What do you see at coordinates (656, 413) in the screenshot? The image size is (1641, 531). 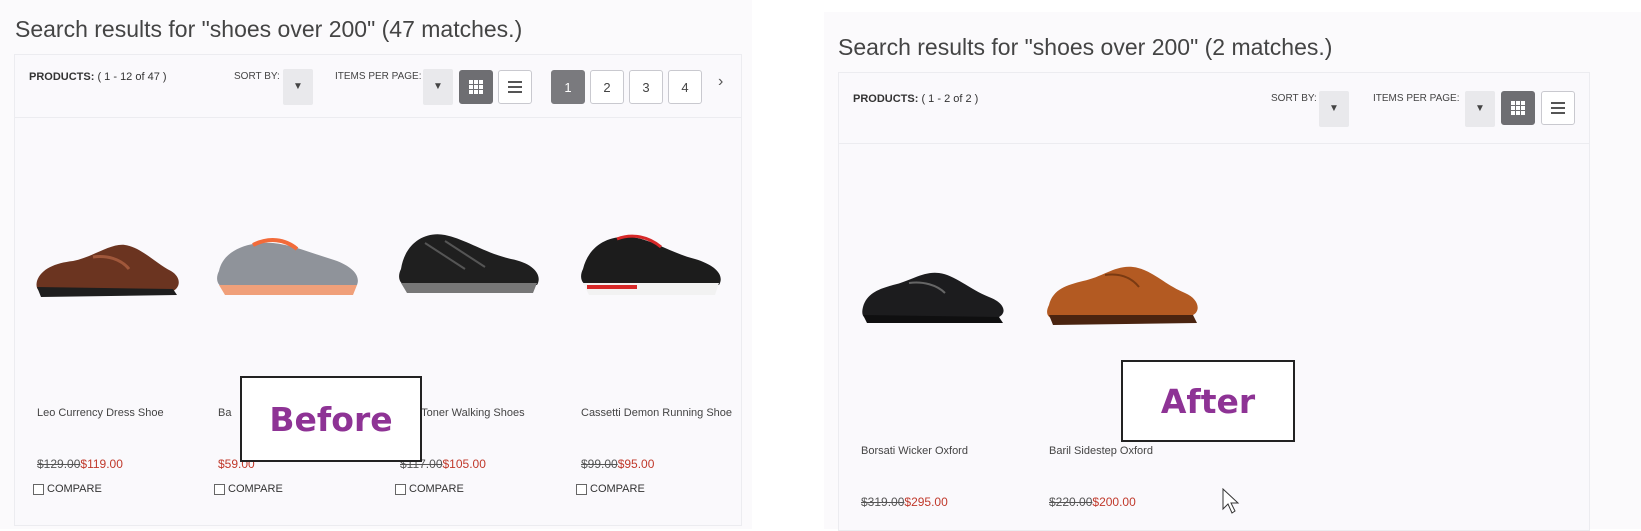 I see `product-name: Cassetti Demon Running Shoe` at bounding box center [656, 413].